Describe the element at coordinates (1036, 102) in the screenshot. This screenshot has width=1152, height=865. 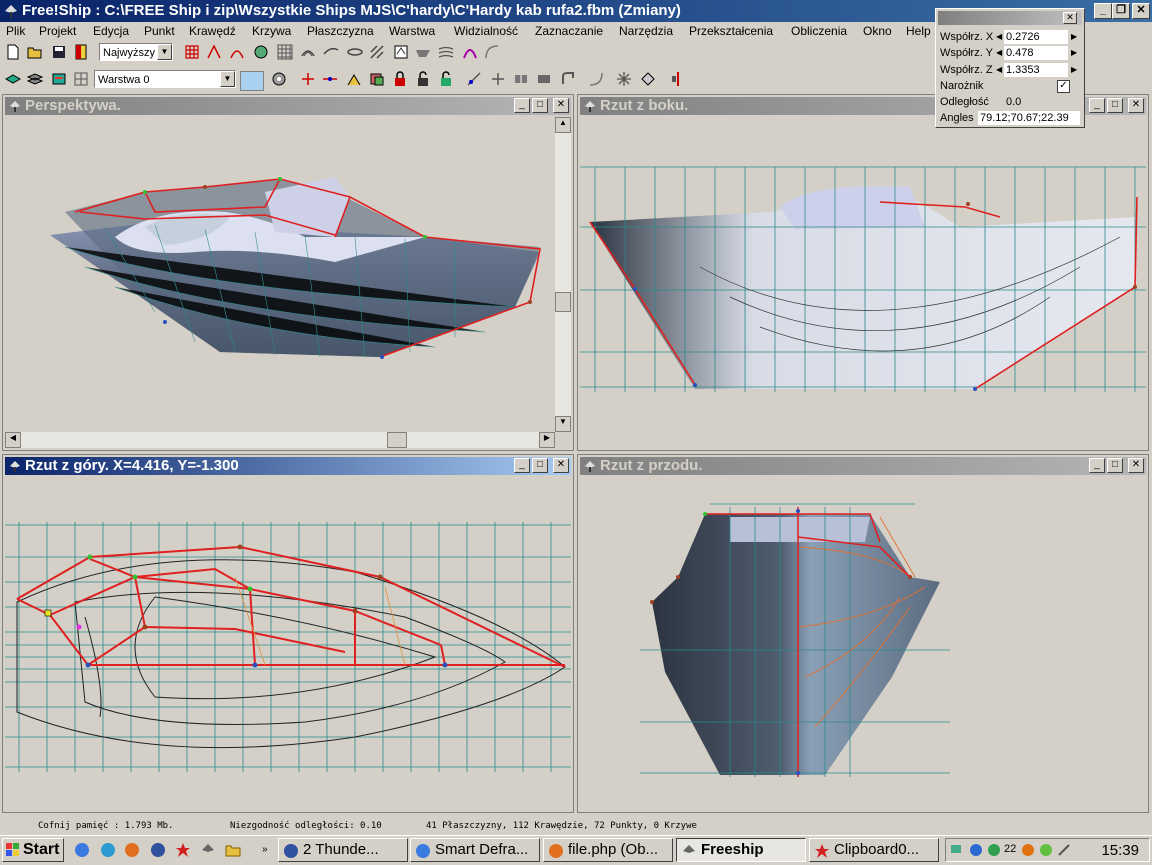
I see `distance-field: 0.0` at that location.